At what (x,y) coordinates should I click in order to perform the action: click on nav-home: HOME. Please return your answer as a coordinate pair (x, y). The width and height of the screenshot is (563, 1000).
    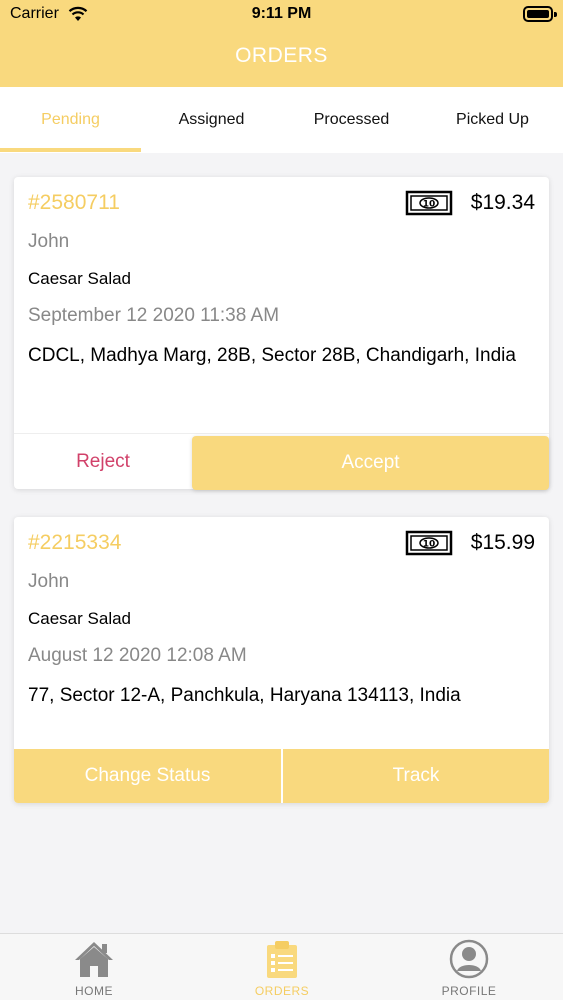
    Looking at the image, I should click on (94, 967).